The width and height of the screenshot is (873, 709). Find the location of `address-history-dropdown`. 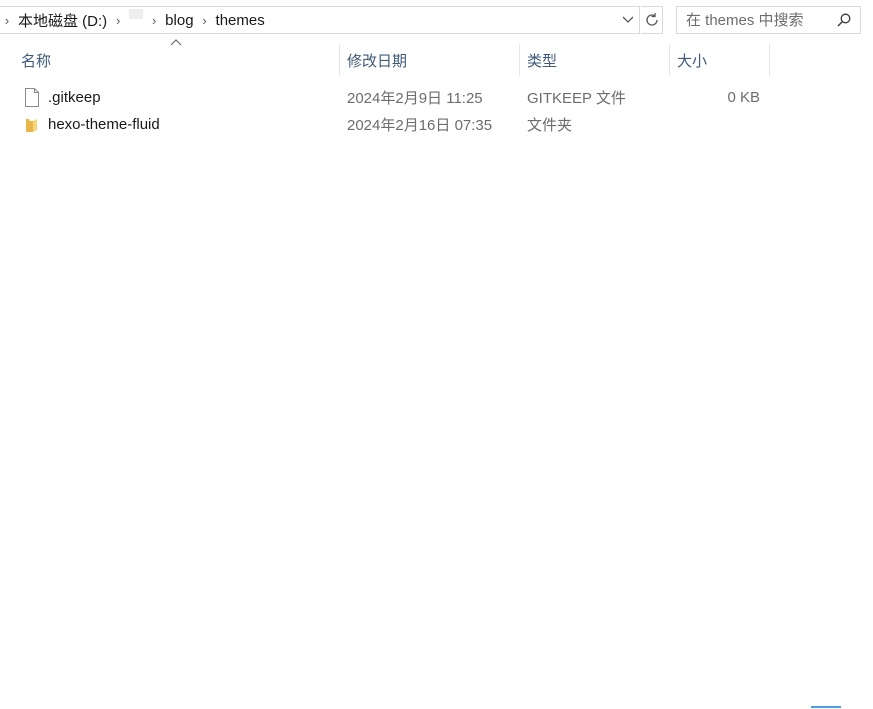

address-history-dropdown is located at coordinates (628, 20).